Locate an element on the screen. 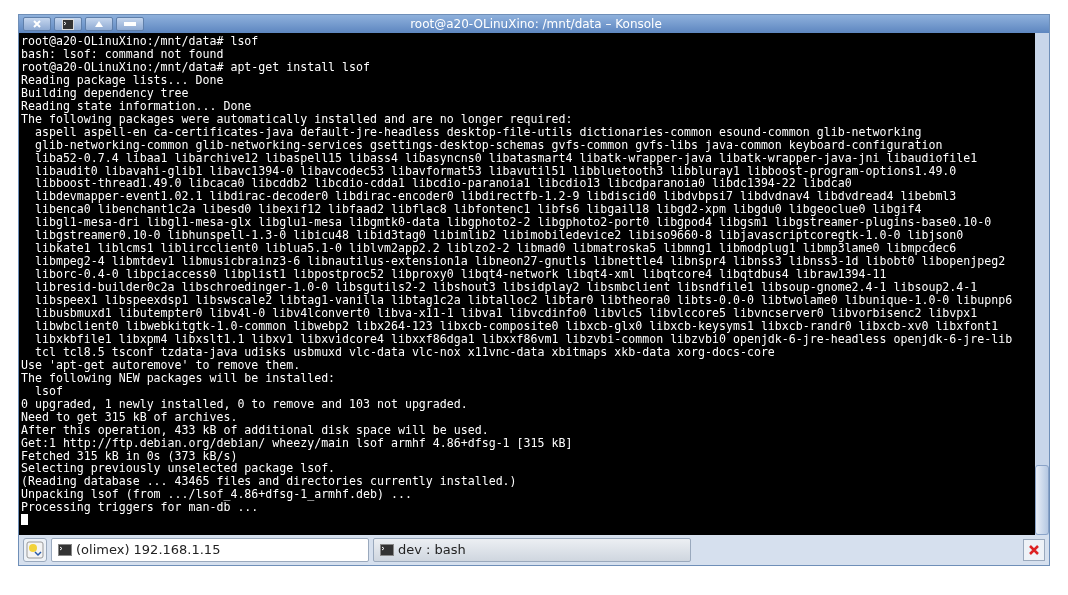 This screenshot has width=1068, height=595. minimize-button is located at coordinates (130, 24).